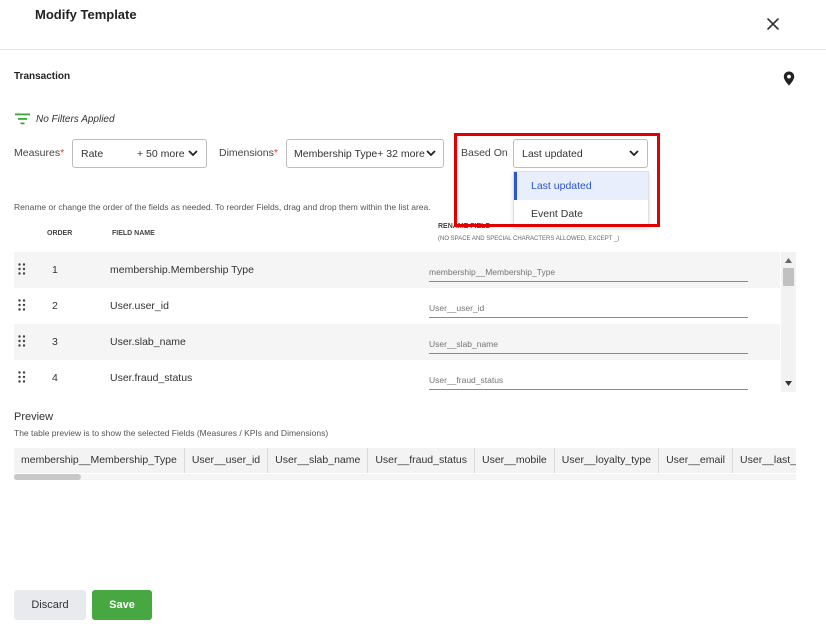  Describe the element at coordinates (515, 460) in the screenshot. I see `preview-column: User__mobile` at that location.